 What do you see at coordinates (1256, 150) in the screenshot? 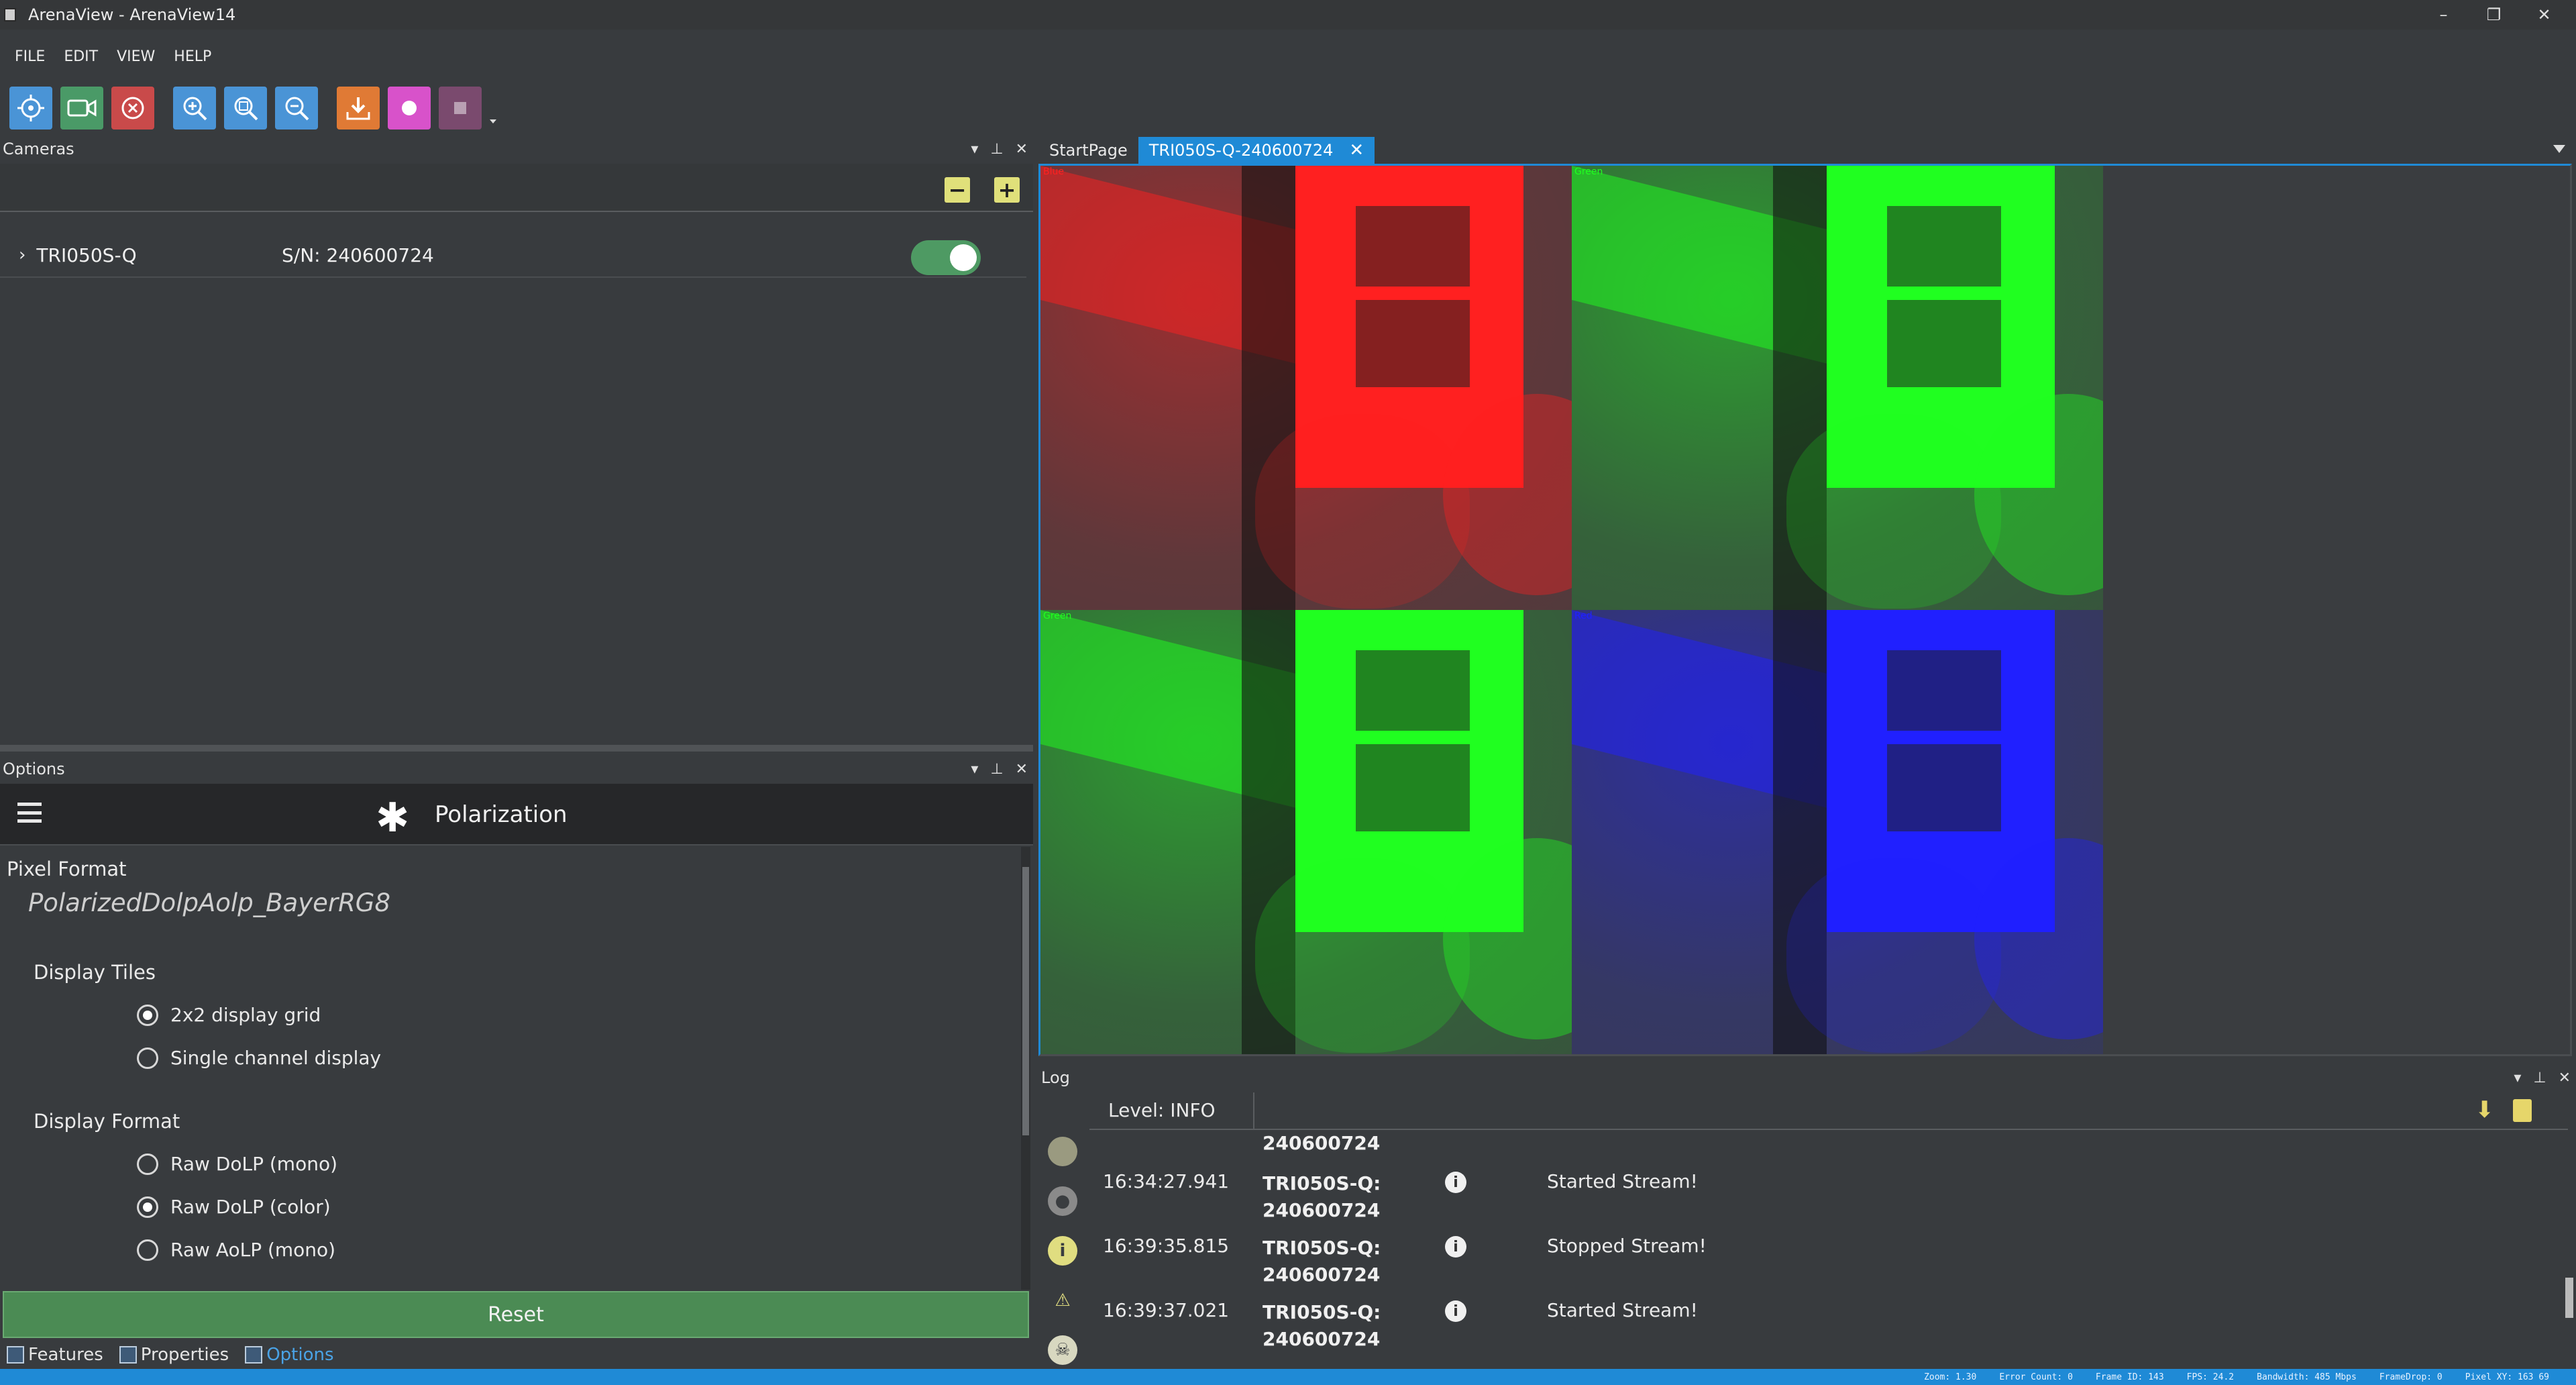
I see `tab-camera-stream: TRI050S-Q-240600724 ✕` at bounding box center [1256, 150].